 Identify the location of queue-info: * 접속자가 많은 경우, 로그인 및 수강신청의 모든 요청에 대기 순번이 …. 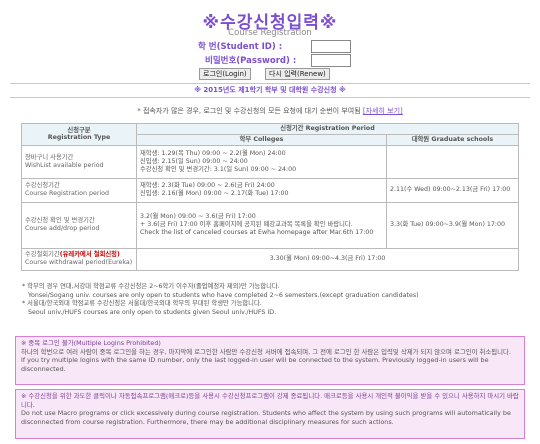
(270, 111).